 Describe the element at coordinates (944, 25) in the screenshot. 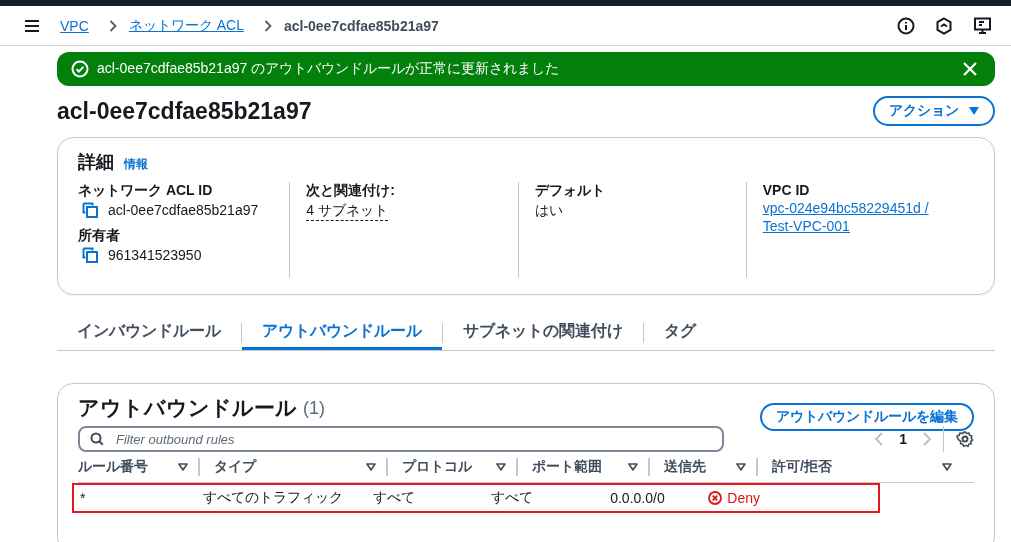

I see `hexagon-icon` at that location.